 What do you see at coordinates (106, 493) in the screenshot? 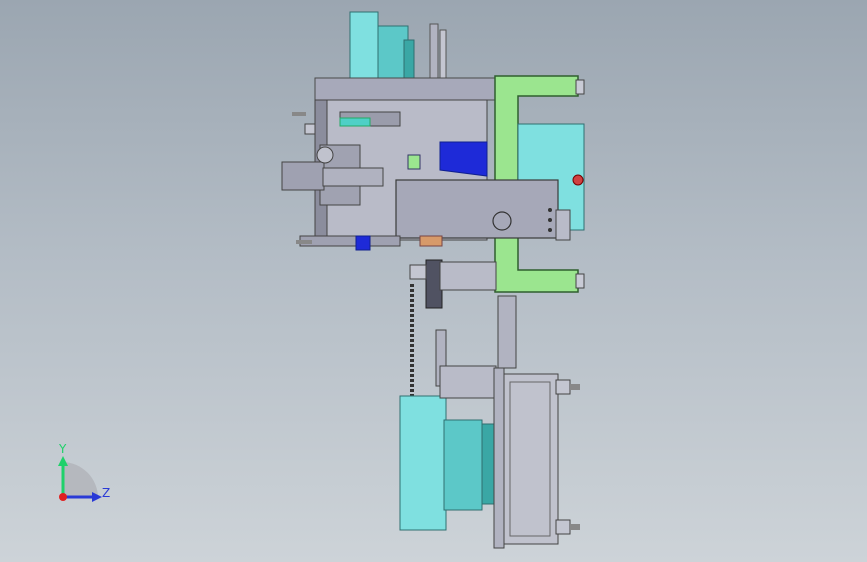
I see `triad-z-label: Z` at bounding box center [106, 493].